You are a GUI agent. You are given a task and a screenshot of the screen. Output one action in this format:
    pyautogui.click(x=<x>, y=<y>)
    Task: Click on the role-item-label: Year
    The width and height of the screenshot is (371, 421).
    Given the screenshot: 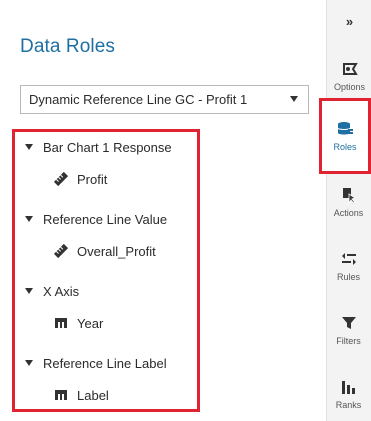 What is the action you would take?
    pyautogui.click(x=90, y=323)
    